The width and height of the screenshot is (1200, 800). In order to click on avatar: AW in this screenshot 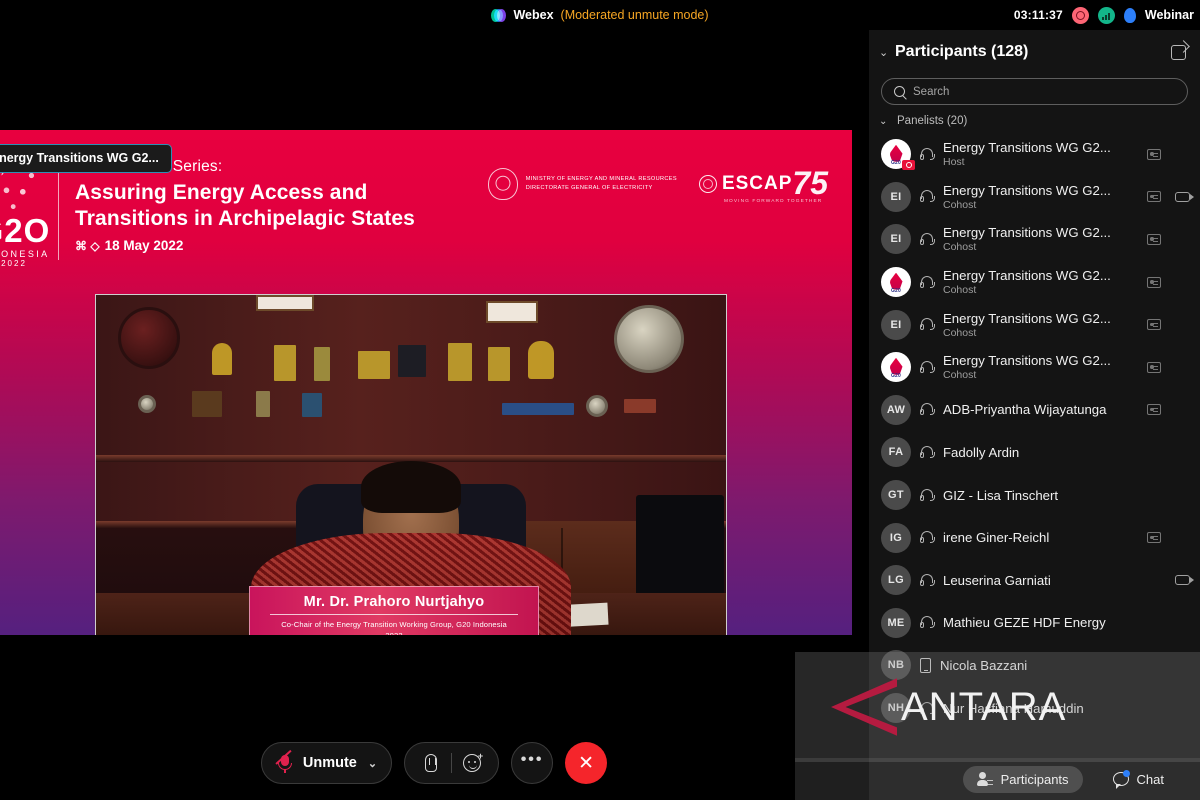, I will do `click(896, 409)`.